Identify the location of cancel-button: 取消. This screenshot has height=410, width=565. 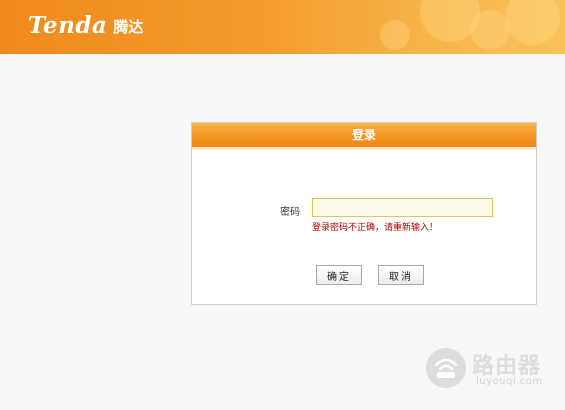
(401, 275).